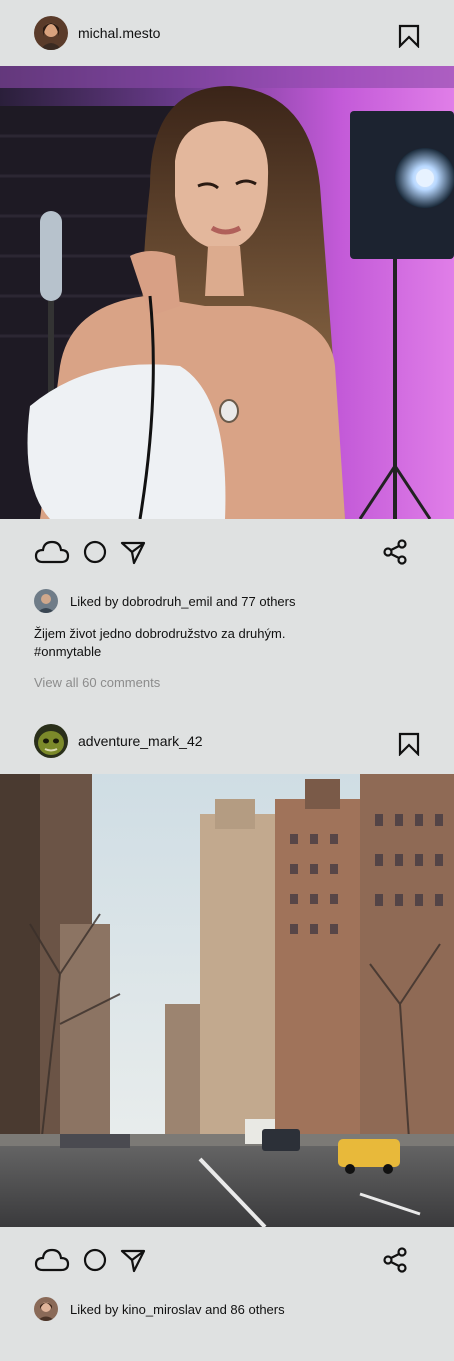 The height and width of the screenshot is (1361, 454). What do you see at coordinates (182, 601) in the screenshot?
I see `likes-text: Liked by dobrodruh_emil and 77 others` at bounding box center [182, 601].